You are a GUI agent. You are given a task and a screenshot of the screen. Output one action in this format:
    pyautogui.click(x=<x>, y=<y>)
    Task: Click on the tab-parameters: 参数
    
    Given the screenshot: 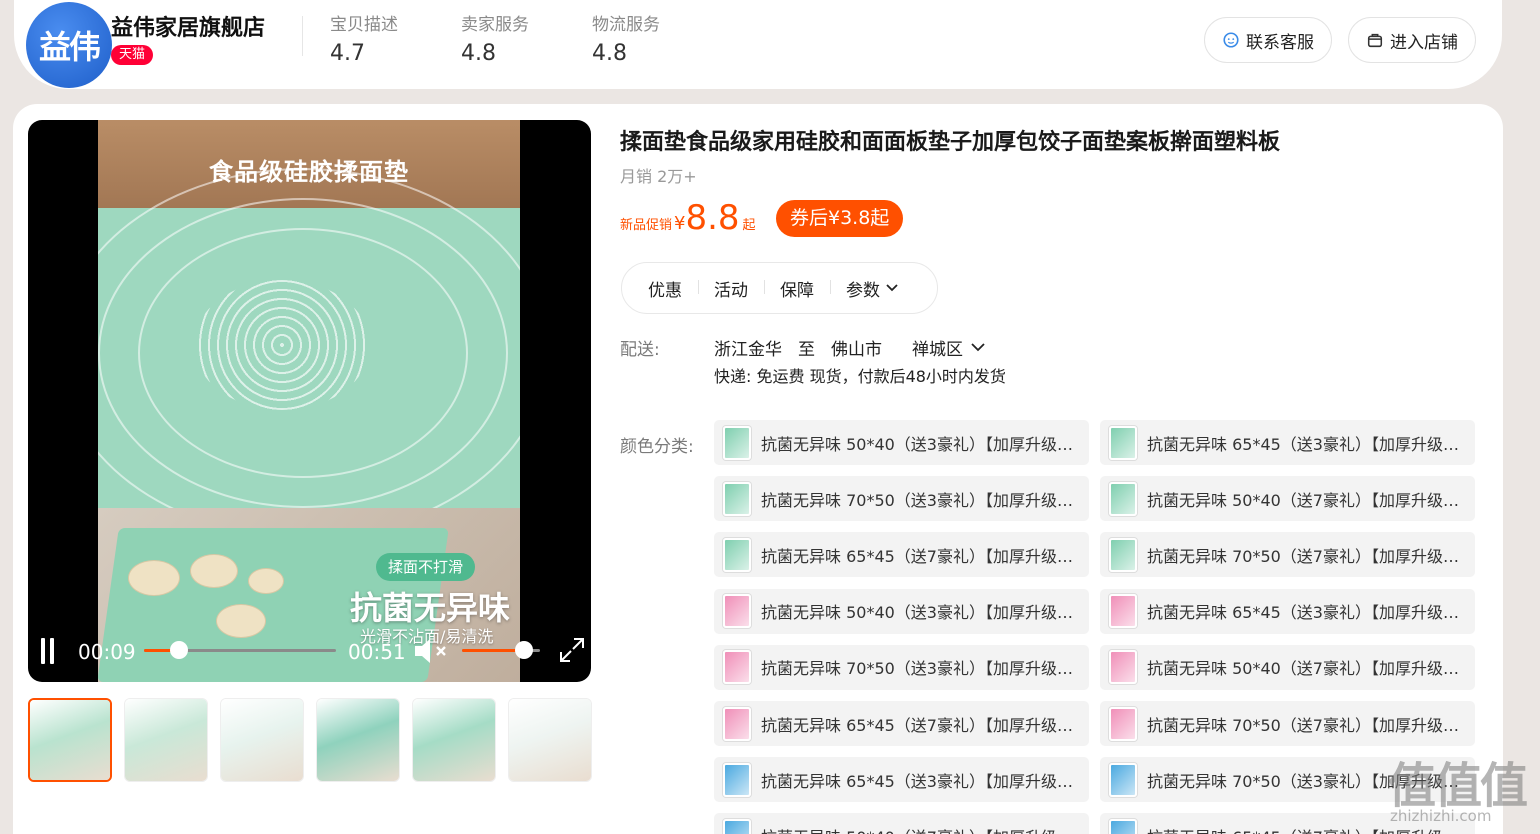 What is the action you would take?
    pyautogui.click(x=872, y=288)
    